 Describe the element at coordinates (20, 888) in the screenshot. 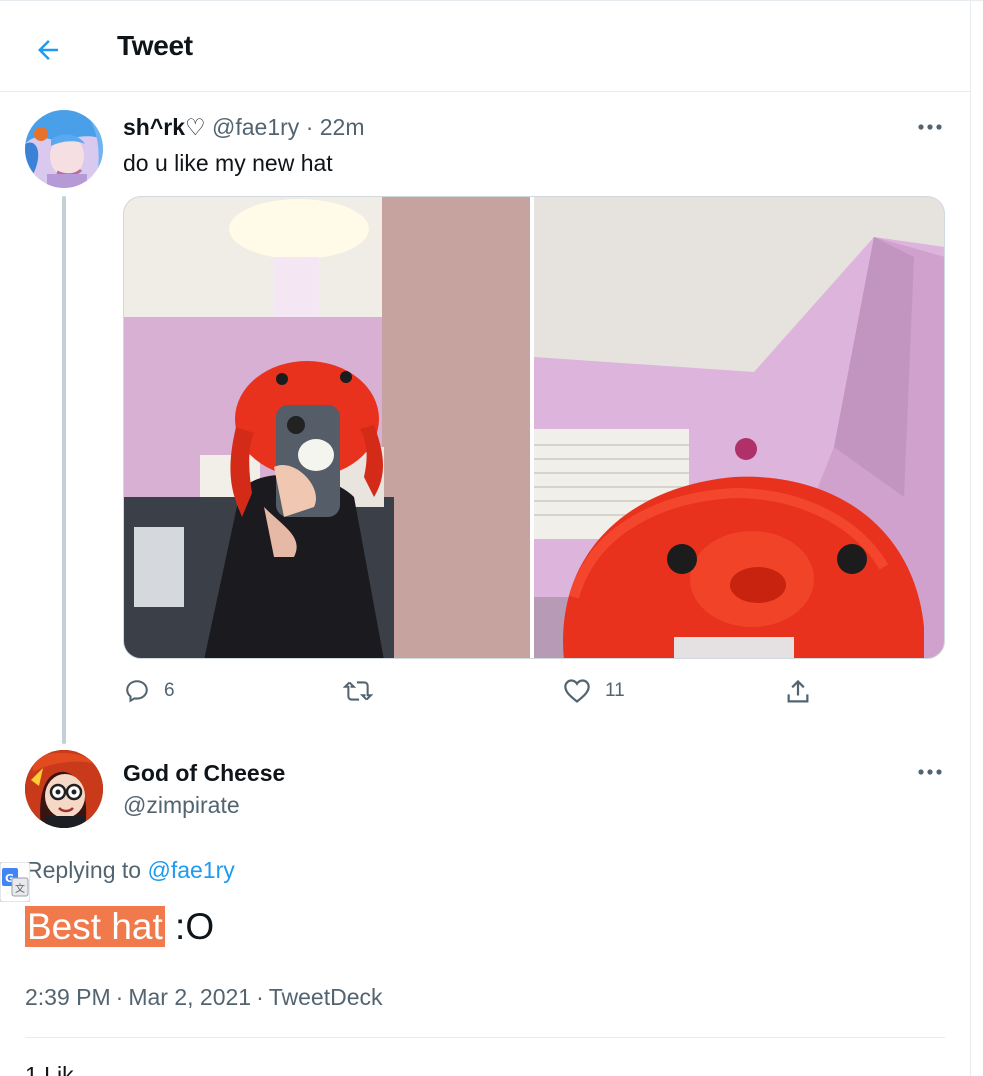

I see `svg-text: 文` at that location.